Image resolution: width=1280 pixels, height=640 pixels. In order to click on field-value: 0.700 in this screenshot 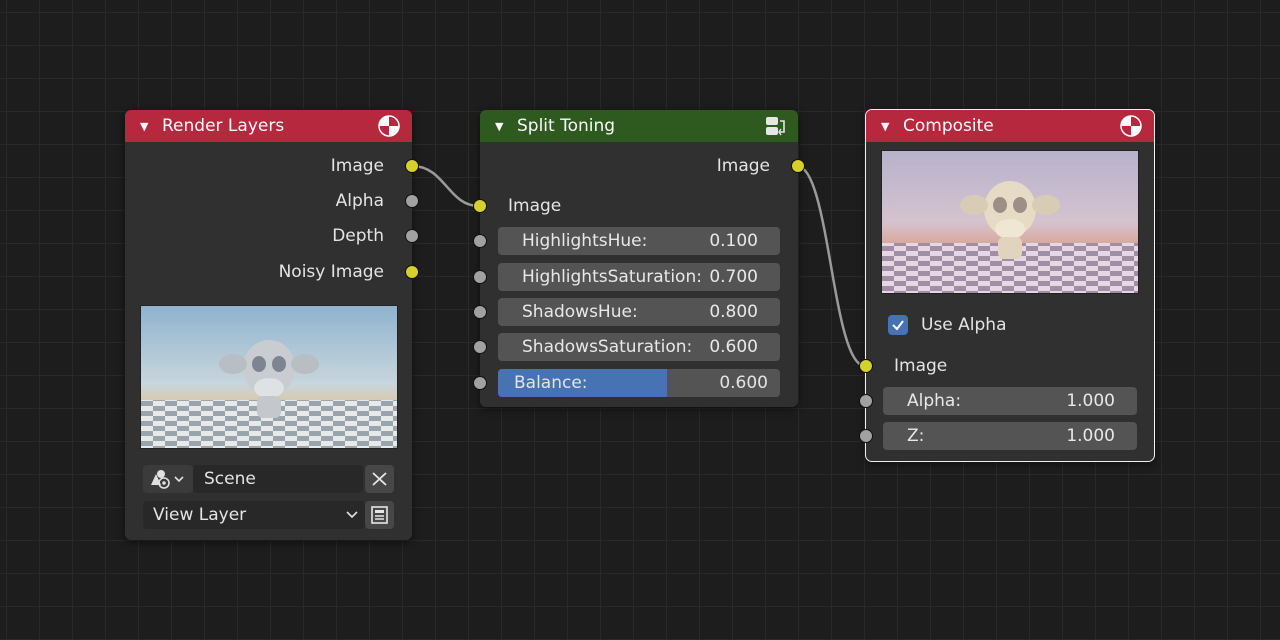, I will do `click(733, 277)`.